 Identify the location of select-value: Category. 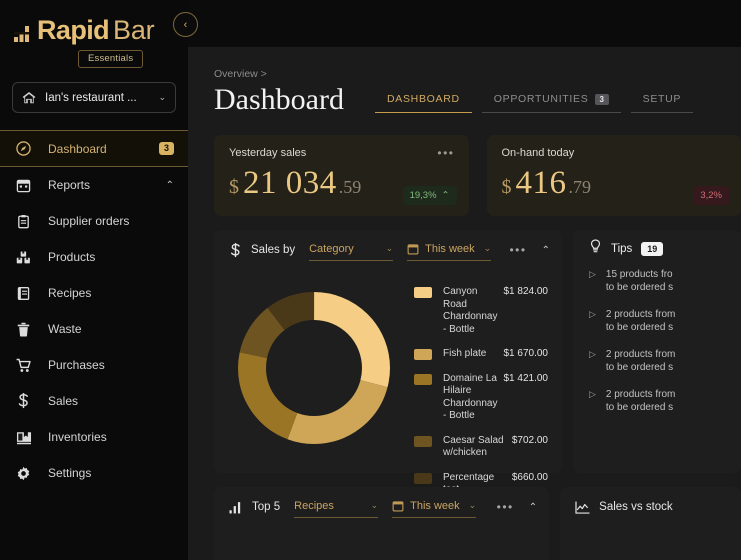
(331, 248).